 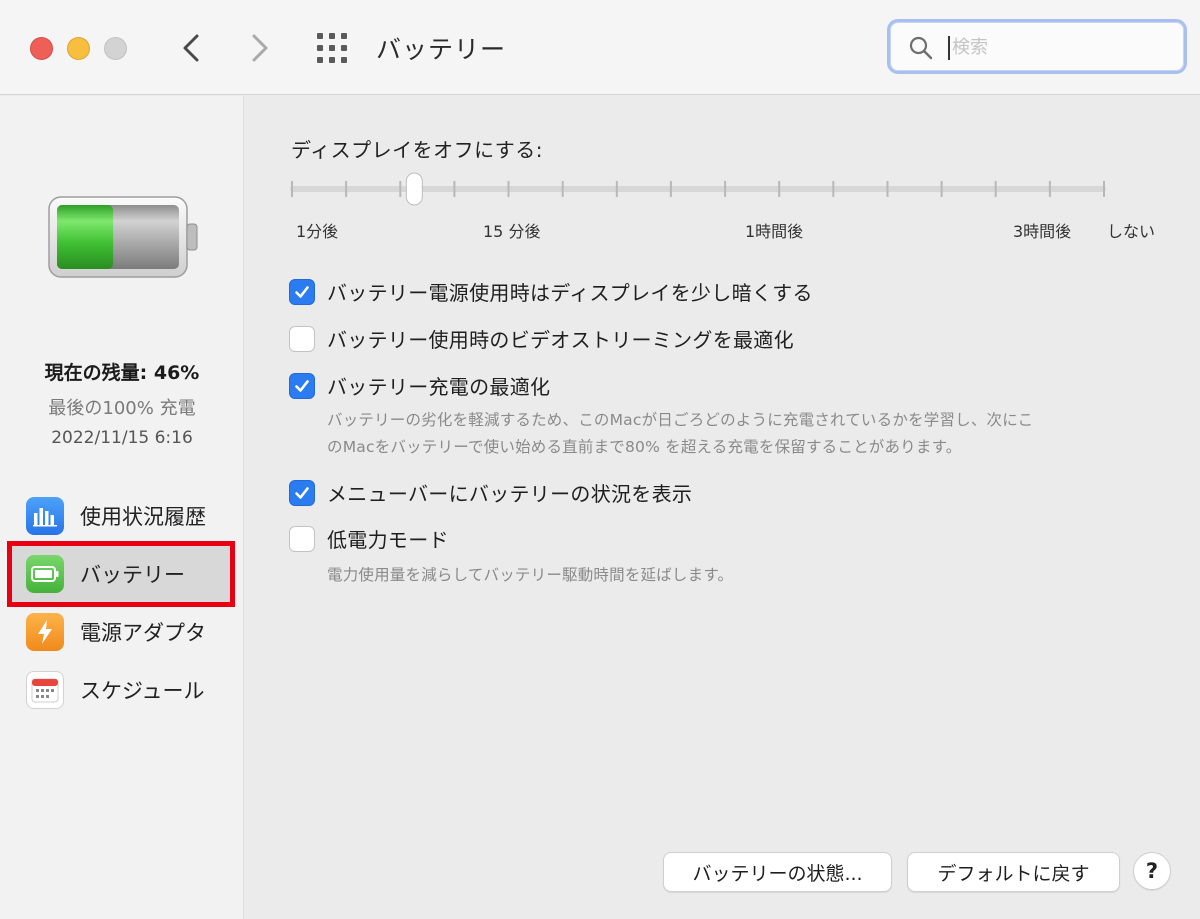 What do you see at coordinates (1152, 871) in the screenshot?
I see `help-button: ?` at bounding box center [1152, 871].